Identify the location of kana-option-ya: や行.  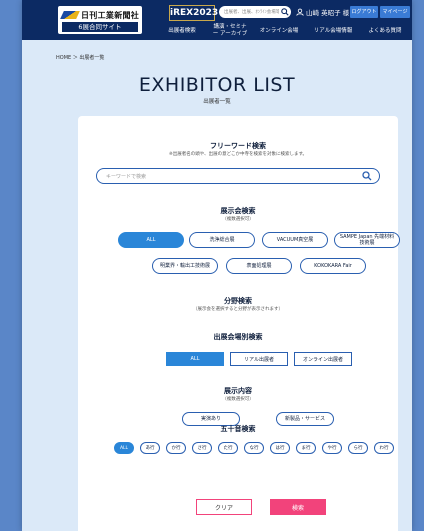
(332, 448).